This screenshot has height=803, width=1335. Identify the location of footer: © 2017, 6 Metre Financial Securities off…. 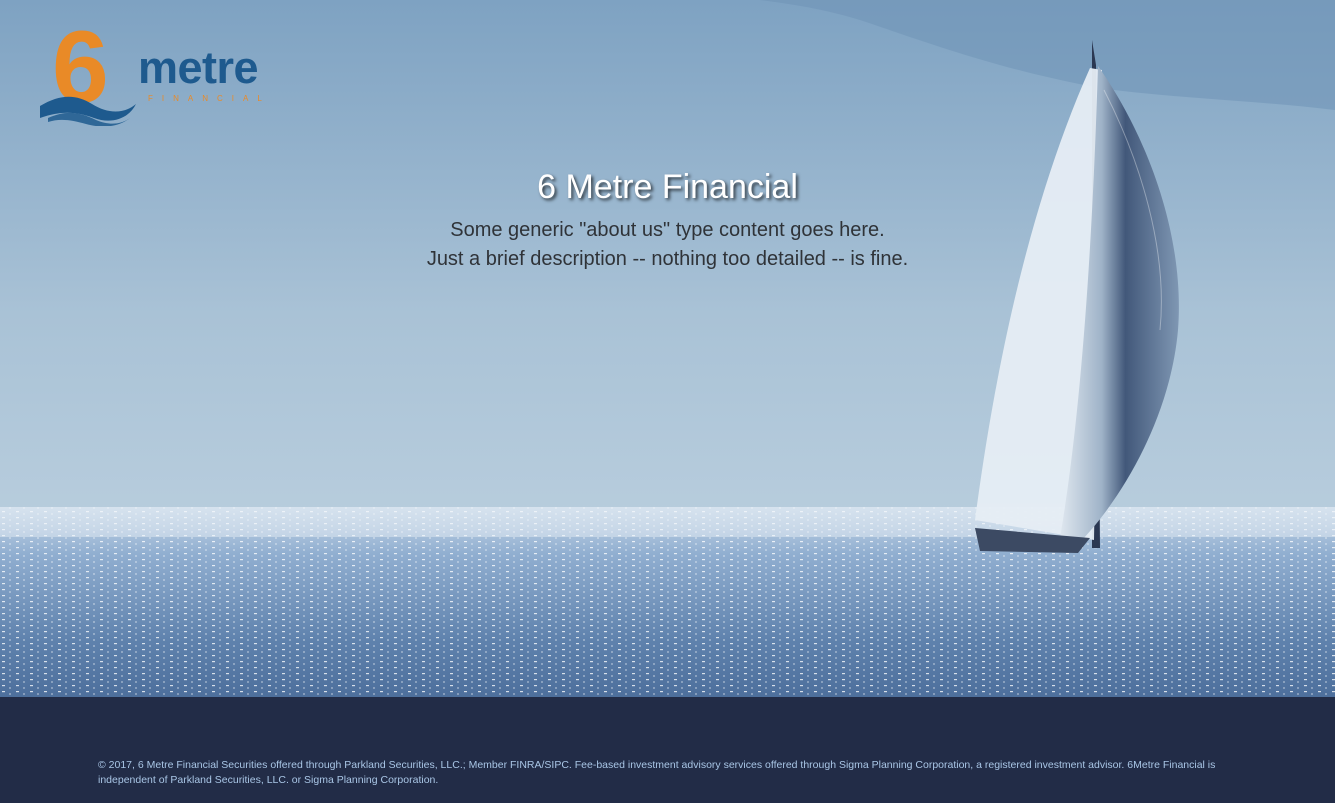
(667, 750).